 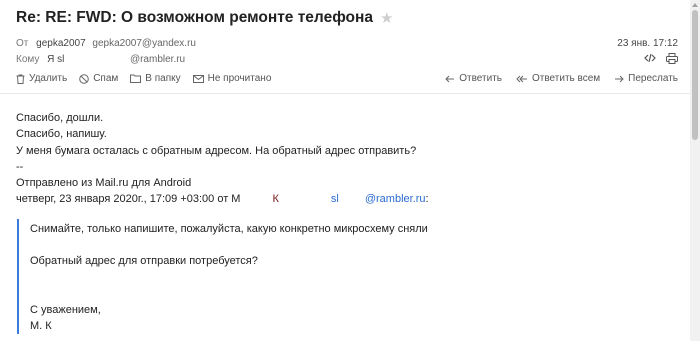 I want to click on code-icon, so click(x=650, y=59).